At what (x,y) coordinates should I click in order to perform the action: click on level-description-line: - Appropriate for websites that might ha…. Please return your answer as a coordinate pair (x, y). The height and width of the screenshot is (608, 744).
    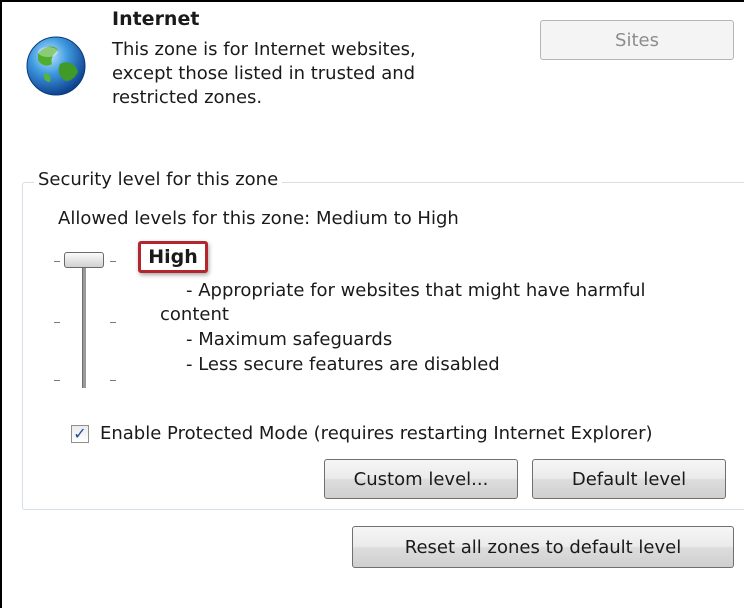
    Looking at the image, I should click on (416, 290).